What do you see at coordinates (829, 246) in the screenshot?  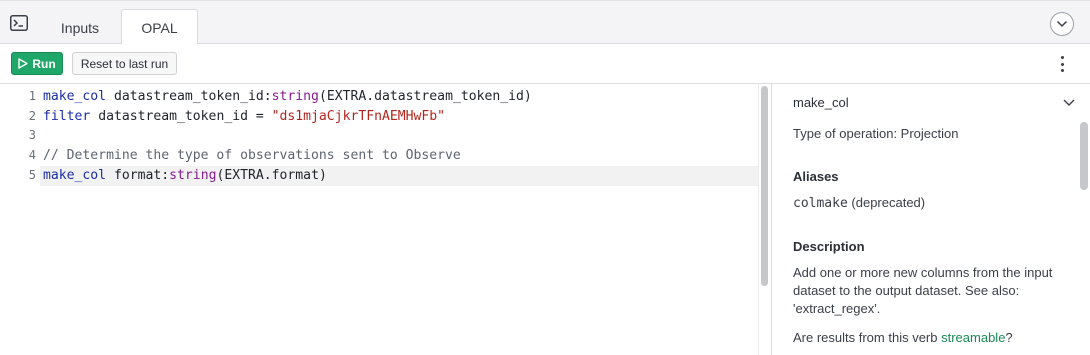 I see `docs-description-heading: Description` at bounding box center [829, 246].